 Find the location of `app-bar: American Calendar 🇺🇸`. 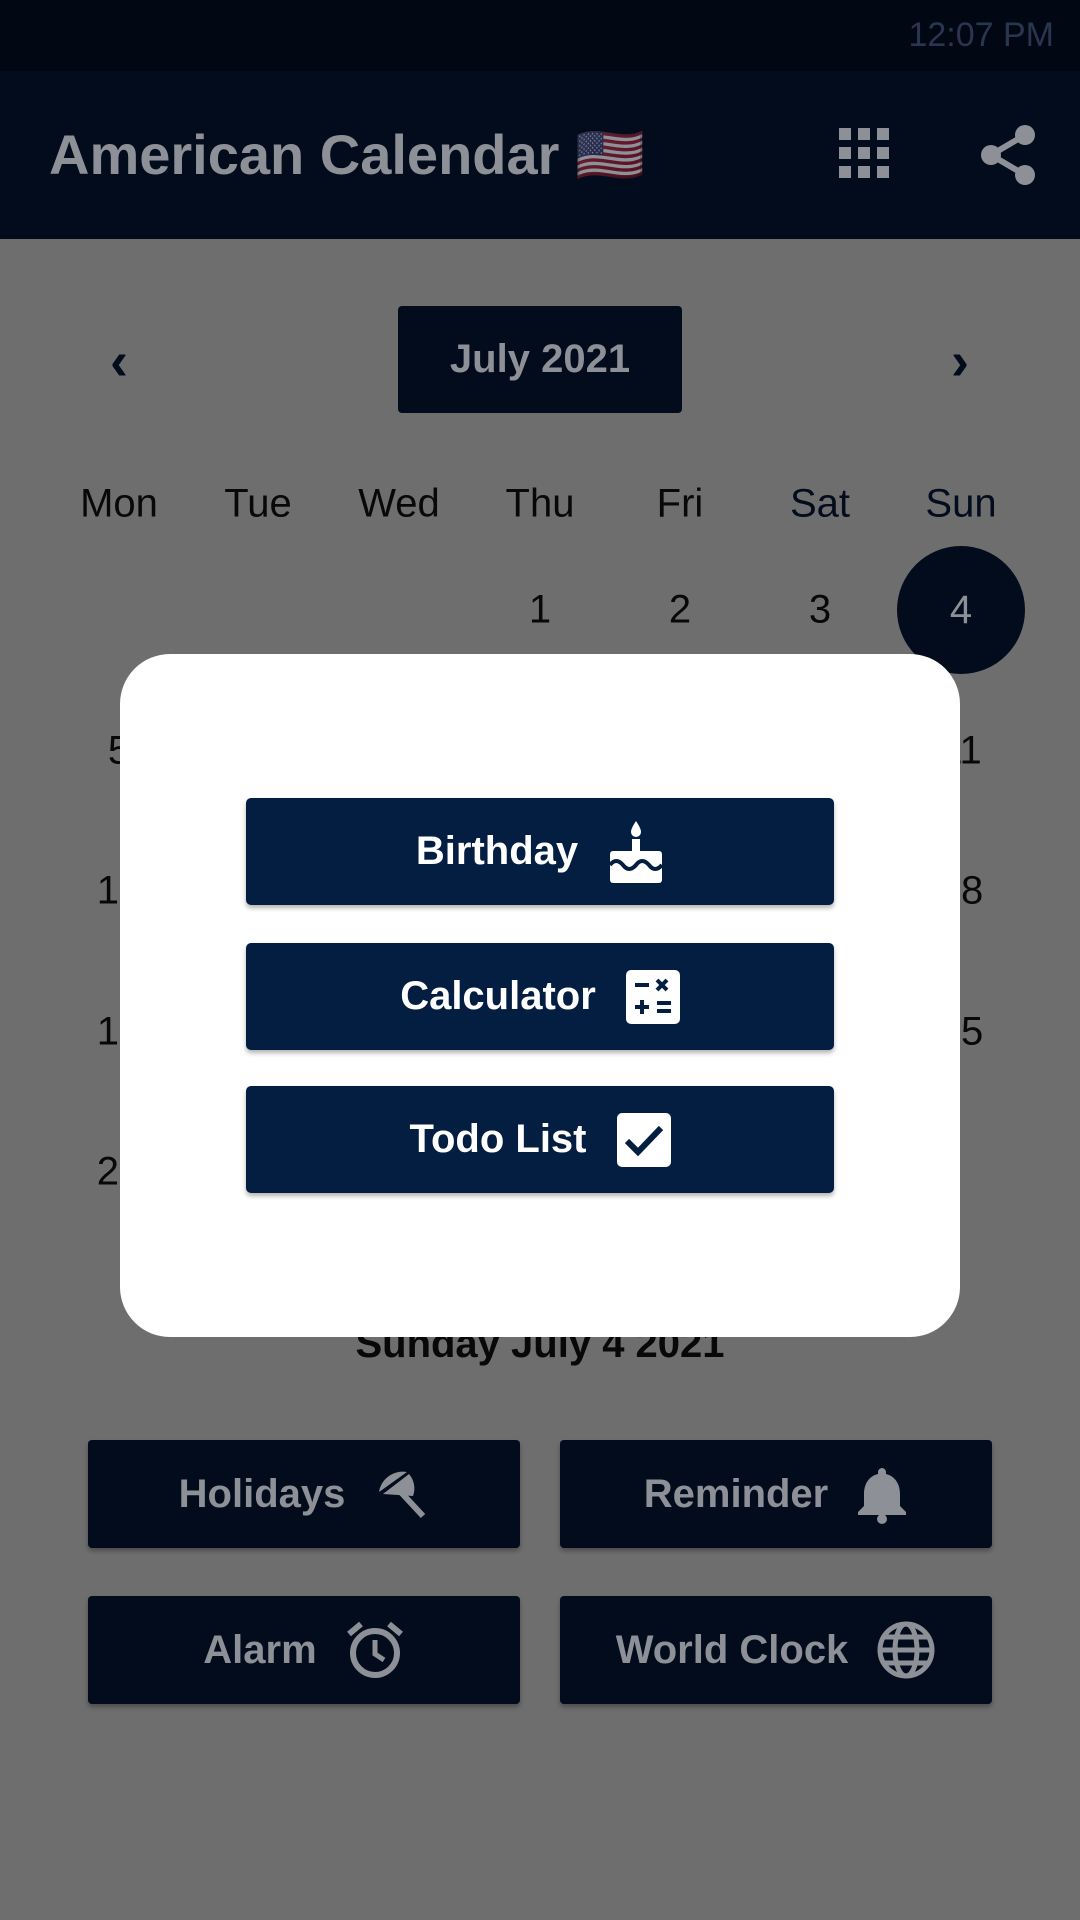

app-bar: American Calendar 🇺🇸 is located at coordinates (540, 155).